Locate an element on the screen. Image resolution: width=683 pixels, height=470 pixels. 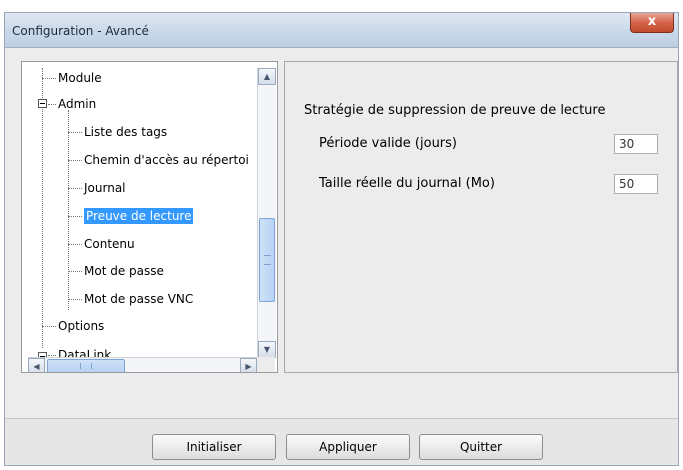
tree-item-label: DataLink is located at coordinates (85, 352).